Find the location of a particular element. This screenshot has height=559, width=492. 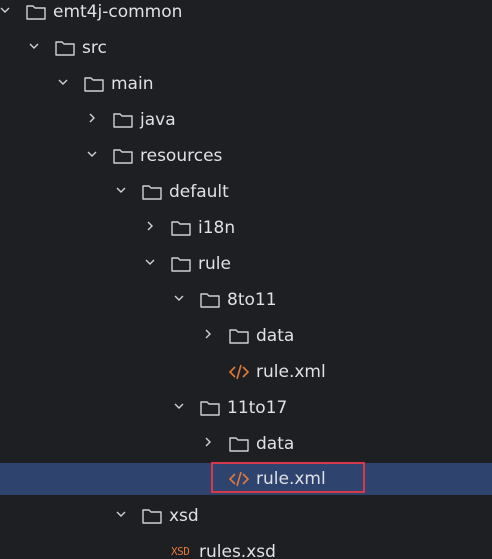

tree-row-i18n: i18n is located at coordinates (246, 228).